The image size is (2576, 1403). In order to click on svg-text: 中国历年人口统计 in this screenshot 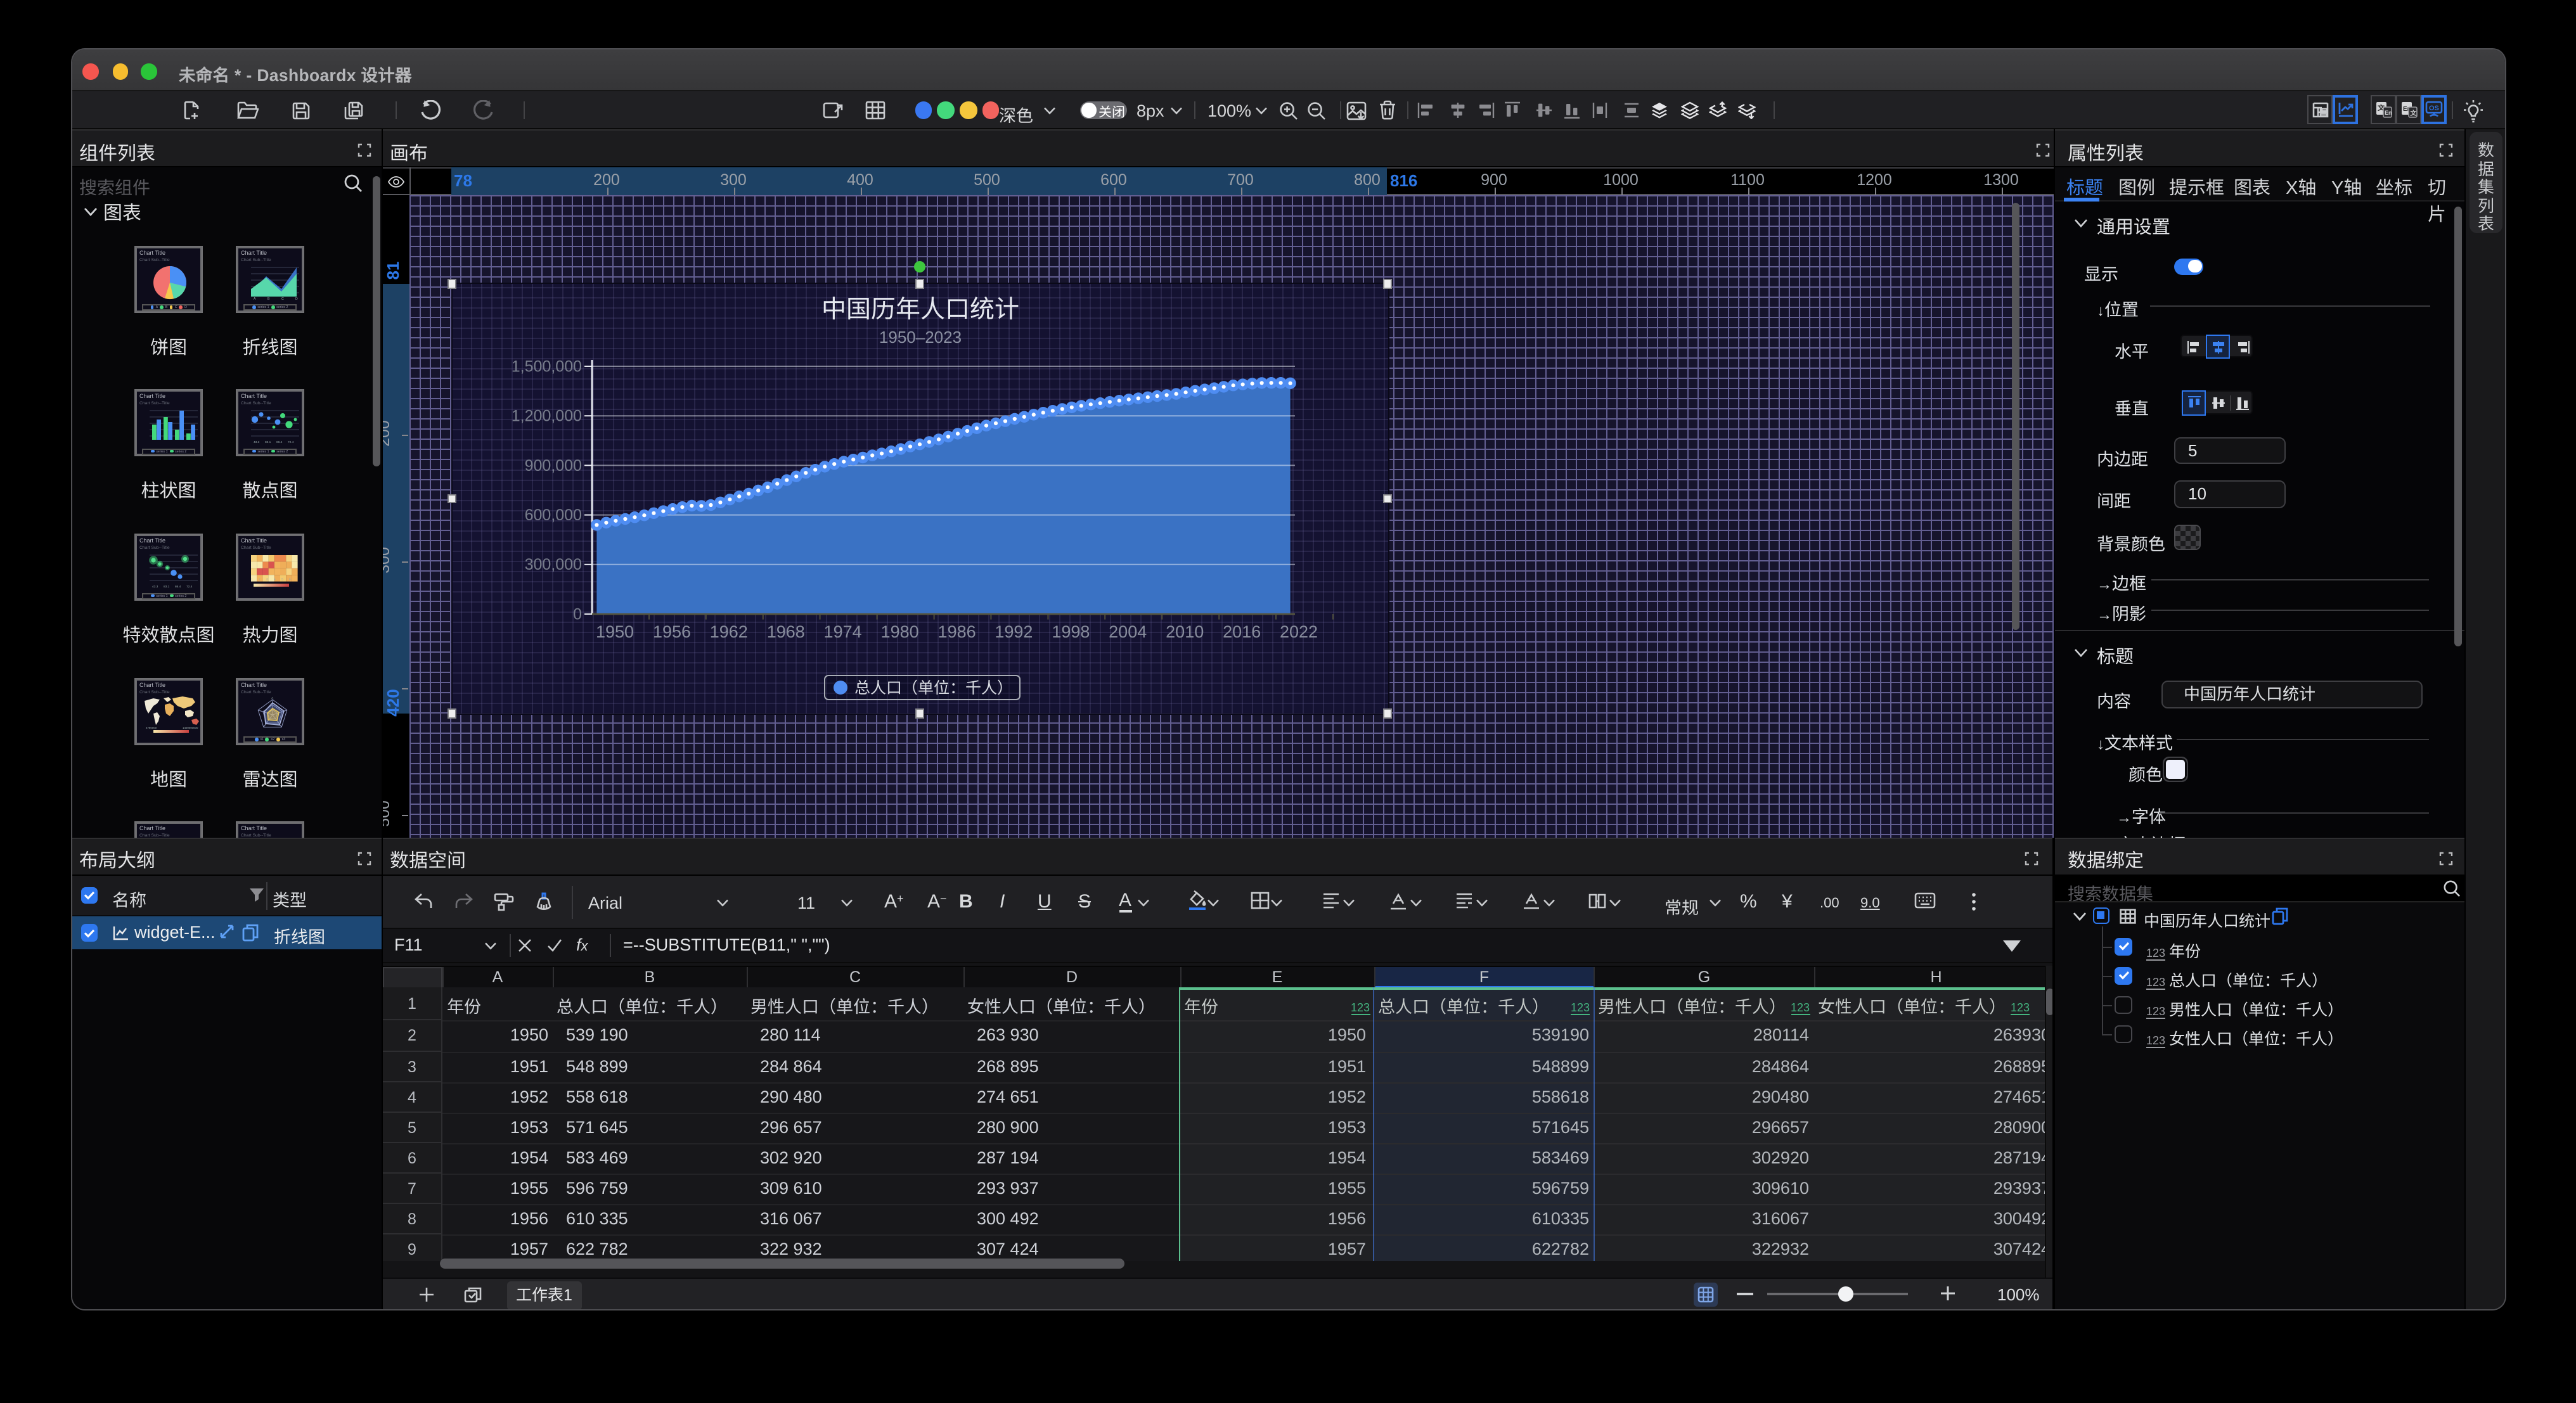, I will do `click(920, 309)`.